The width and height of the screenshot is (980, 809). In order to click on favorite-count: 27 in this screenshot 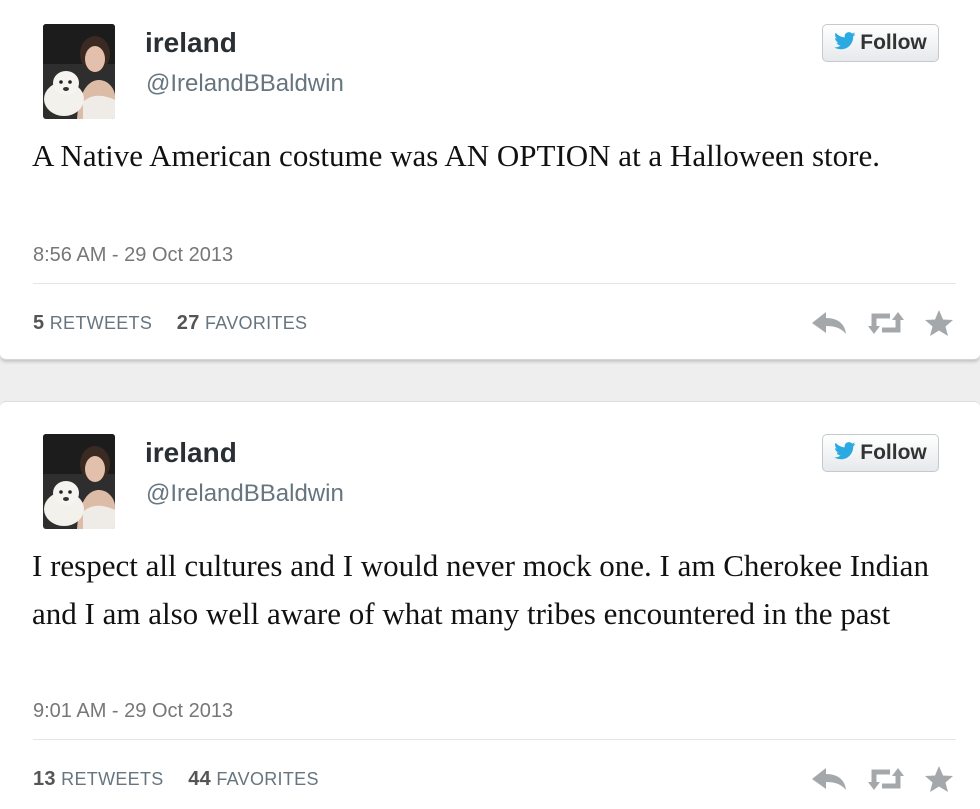, I will do `click(188, 323)`.